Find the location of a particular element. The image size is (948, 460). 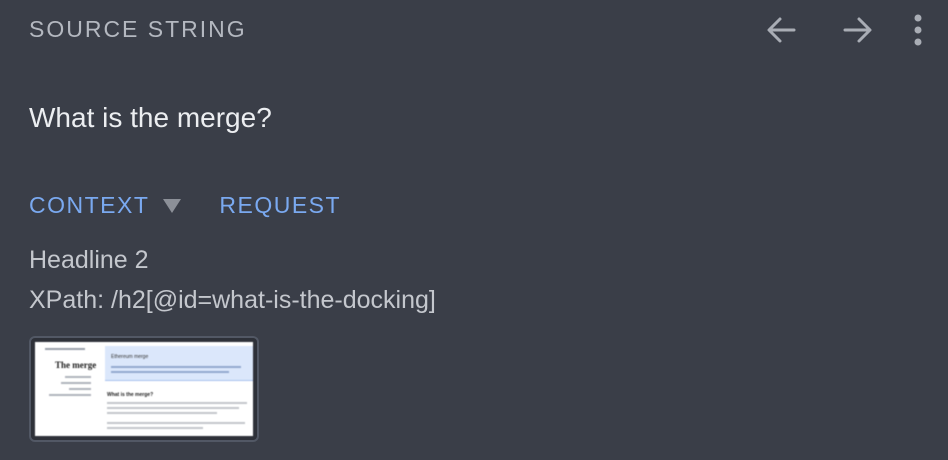

panel-title: SOURCE STRING is located at coordinates (138, 29).